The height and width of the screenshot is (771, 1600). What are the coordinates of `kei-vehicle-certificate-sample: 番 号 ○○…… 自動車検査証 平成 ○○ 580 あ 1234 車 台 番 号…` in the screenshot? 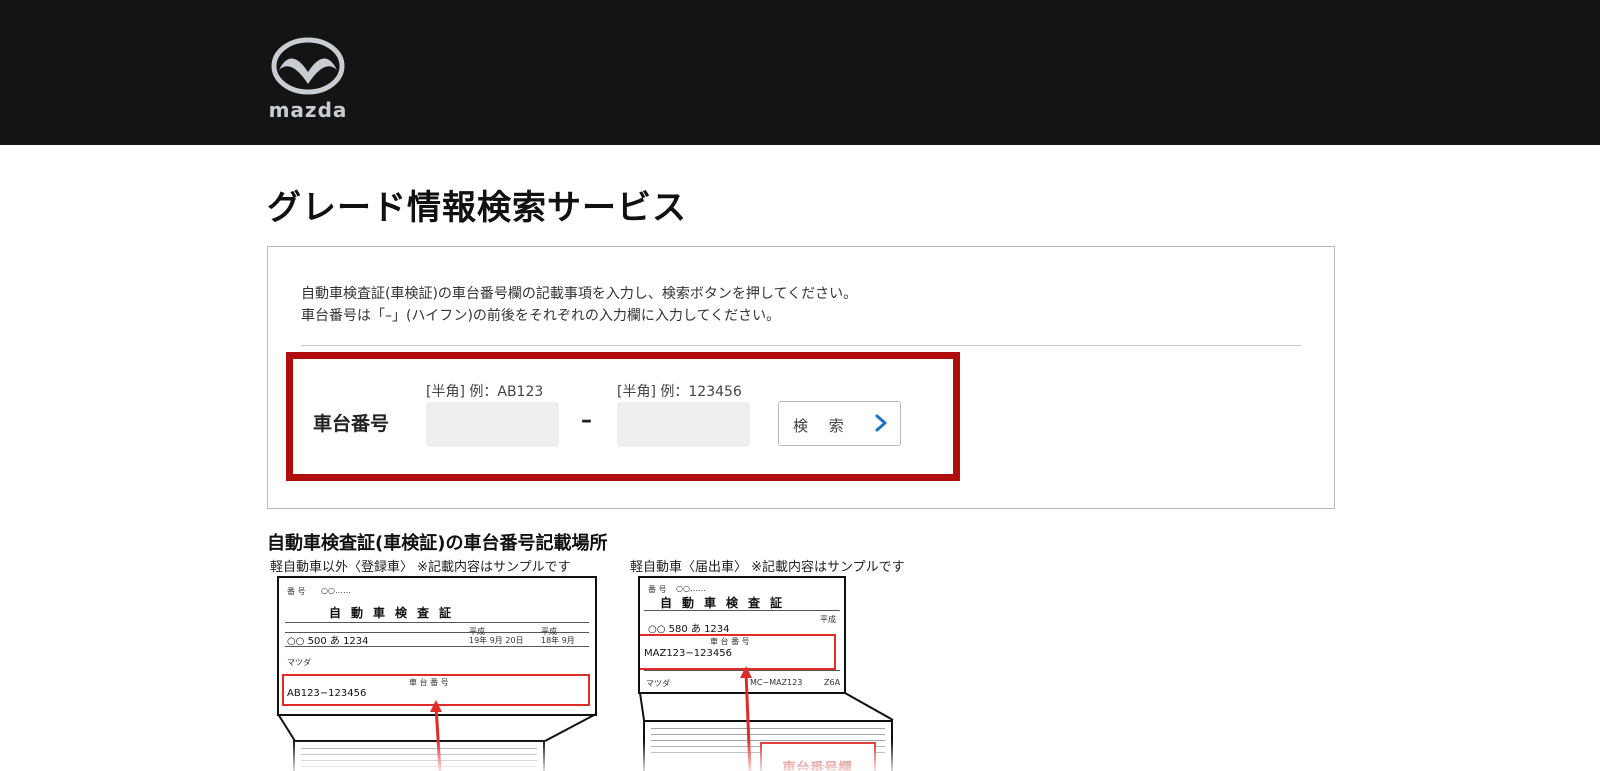 It's located at (742, 635).